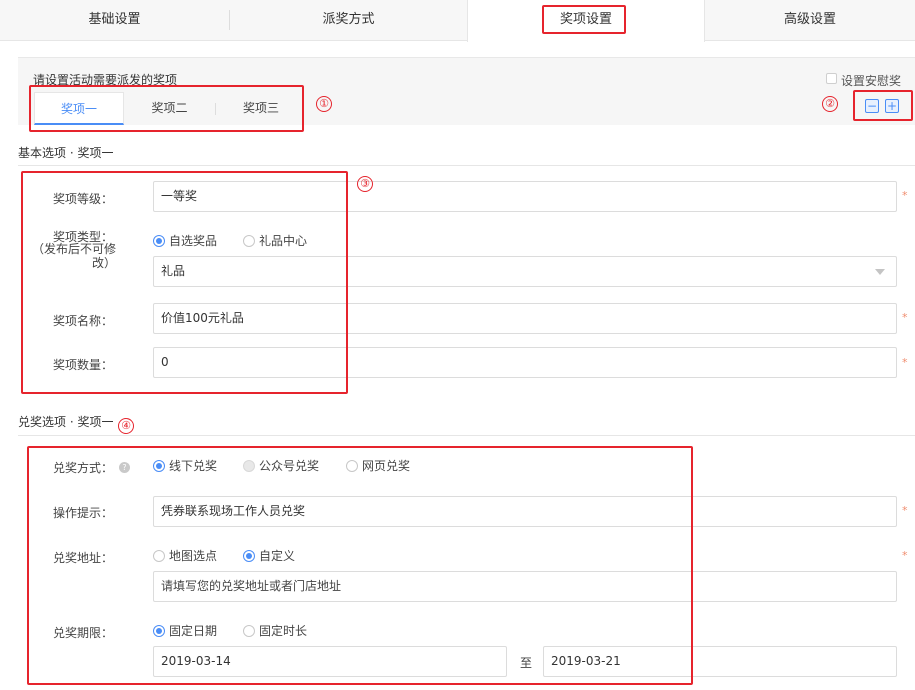 The width and height of the screenshot is (915, 690). I want to click on tab-basic-settings: 基础设置, so click(114, 20).